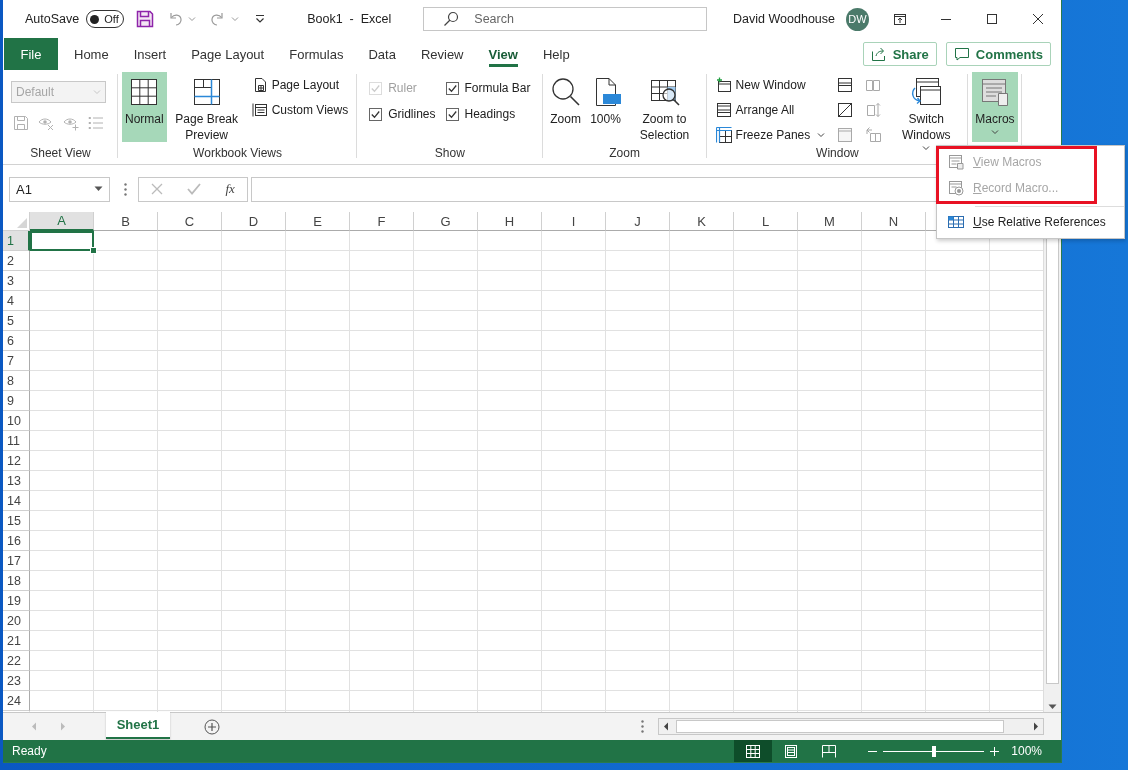 The height and width of the screenshot is (770, 1128). Describe the element at coordinates (565, 107) in the screenshot. I see `zoom-button: Zoom` at that location.